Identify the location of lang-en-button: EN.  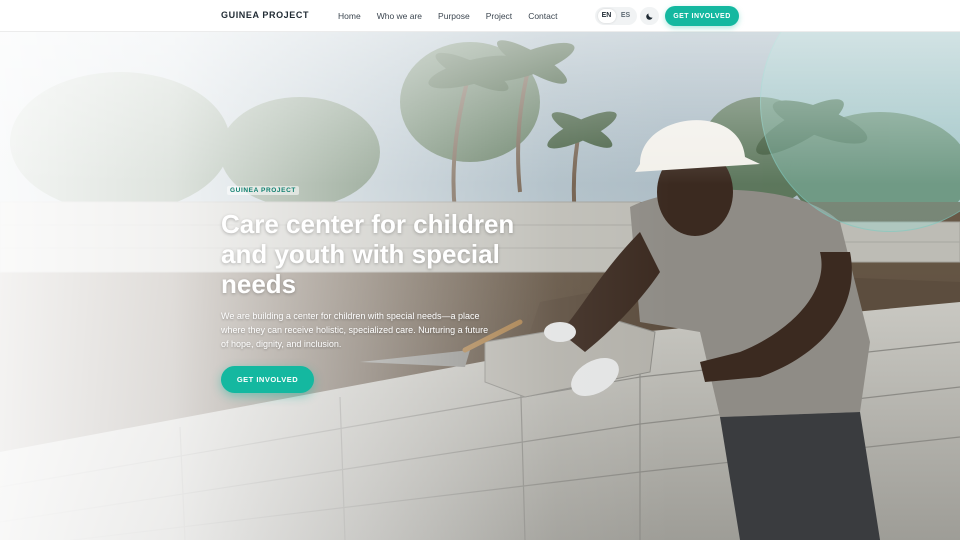
(606, 16).